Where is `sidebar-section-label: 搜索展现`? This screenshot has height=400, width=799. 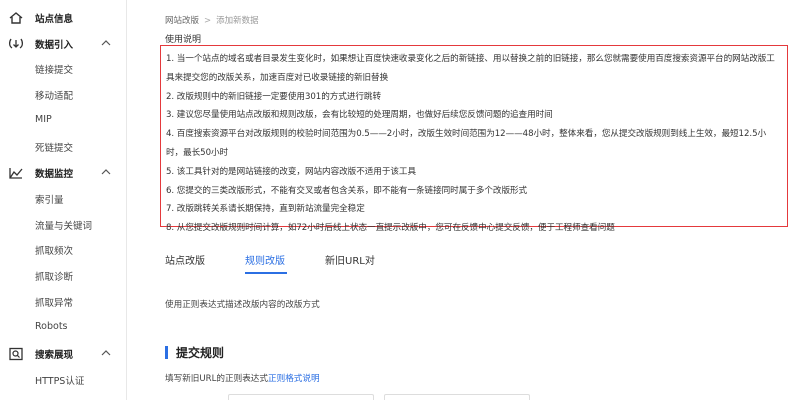
sidebar-section-label: 搜索展现 is located at coordinates (54, 355).